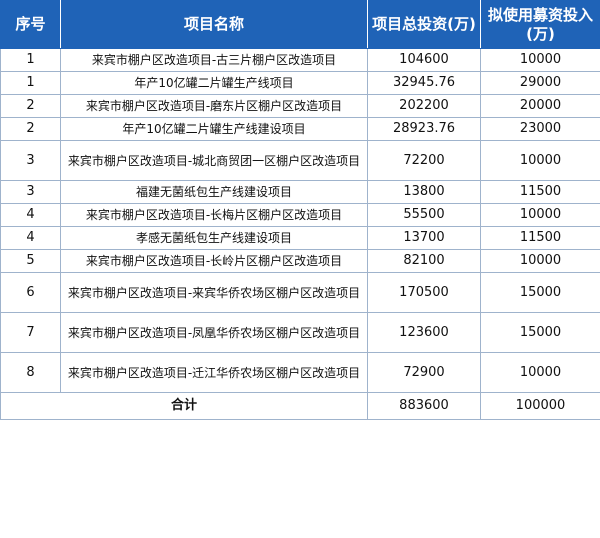 The width and height of the screenshot is (600, 538). What do you see at coordinates (424, 60) in the screenshot?
I see `cell-total: 104600` at bounding box center [424, 60].